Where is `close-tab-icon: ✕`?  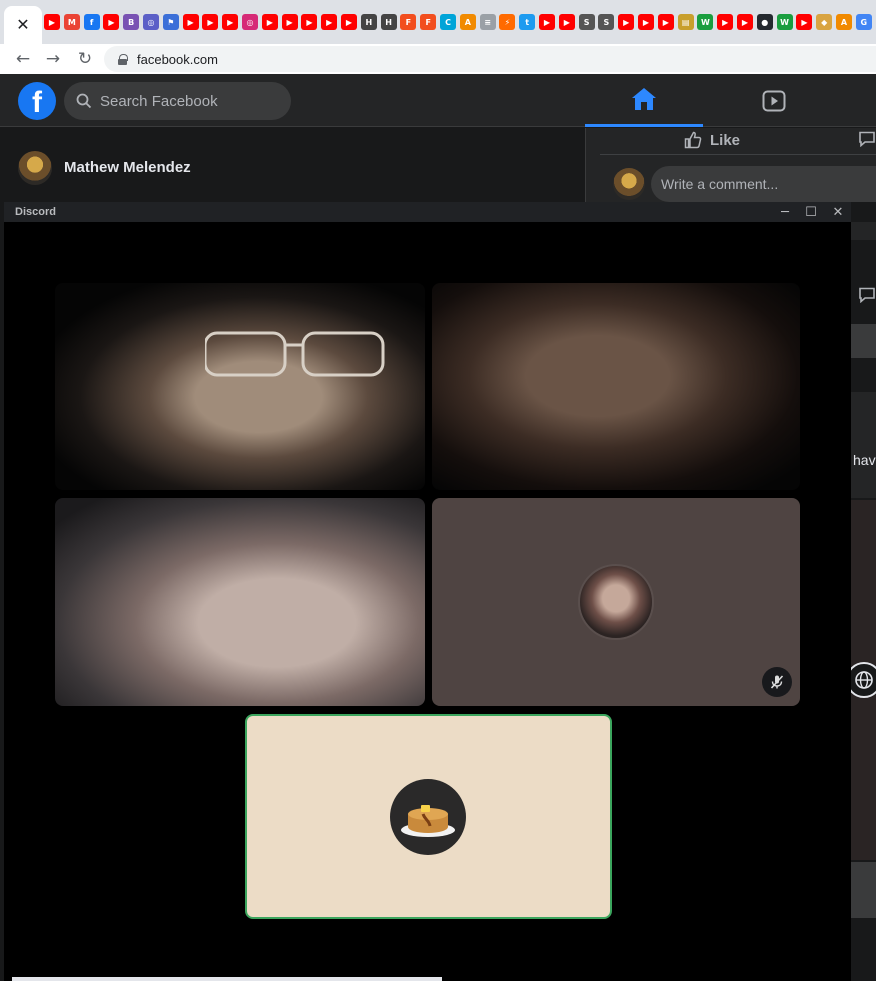
close-tab-icon: ✕ is located at coordinates (22, 25).